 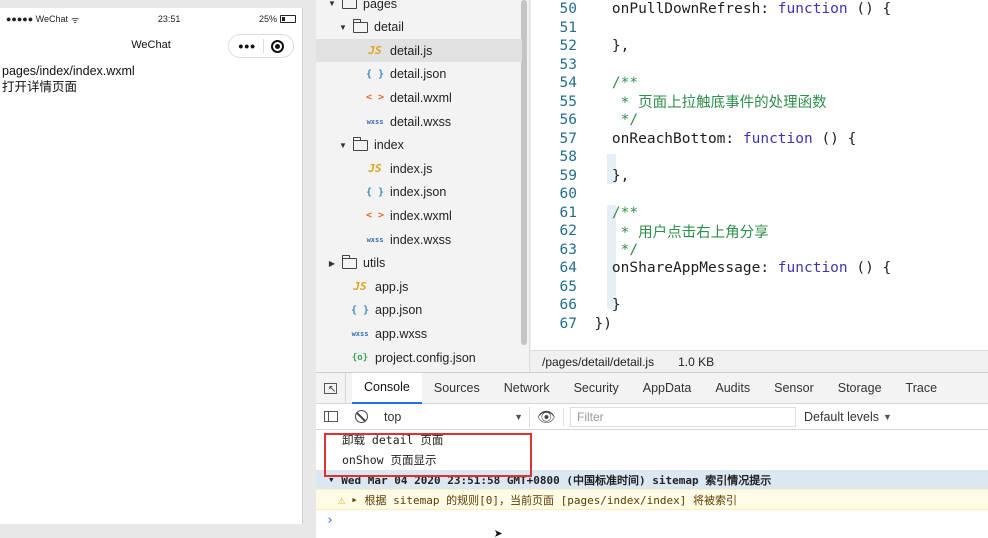 What do you see at coordinates (759, 305) in the screenshot?
I see `code-line: 66 }` at bounding box center [759, 305].